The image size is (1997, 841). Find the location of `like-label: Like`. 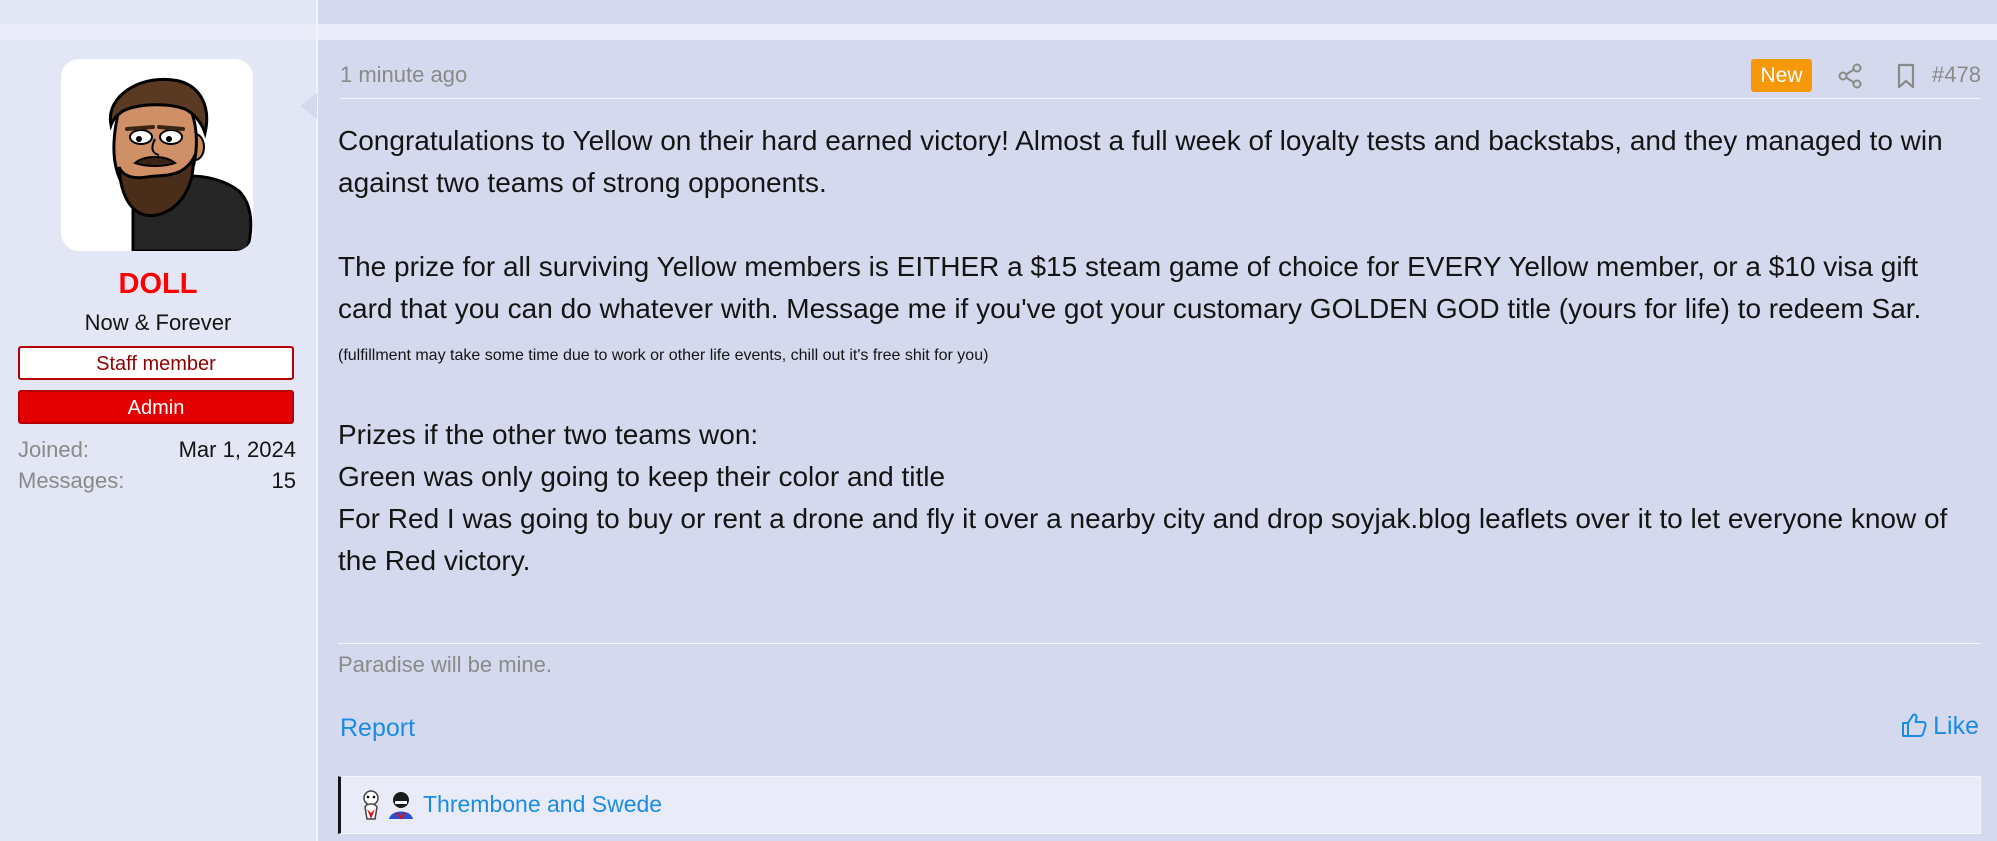

like-label: Like is located at coordinates (1956, 726).